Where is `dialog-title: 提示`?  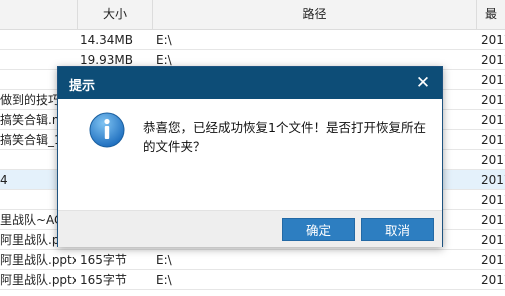
dialog-title: 提示 is located at coordinates (82, 86).